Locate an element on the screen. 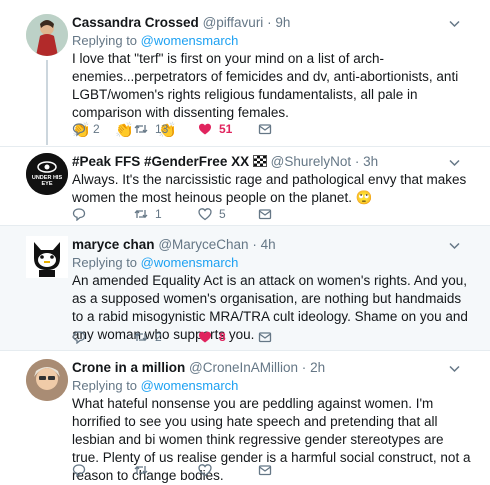 This screenshot has width=490, height=485. retweet-count: 13 is located at coordinates (162, 129).